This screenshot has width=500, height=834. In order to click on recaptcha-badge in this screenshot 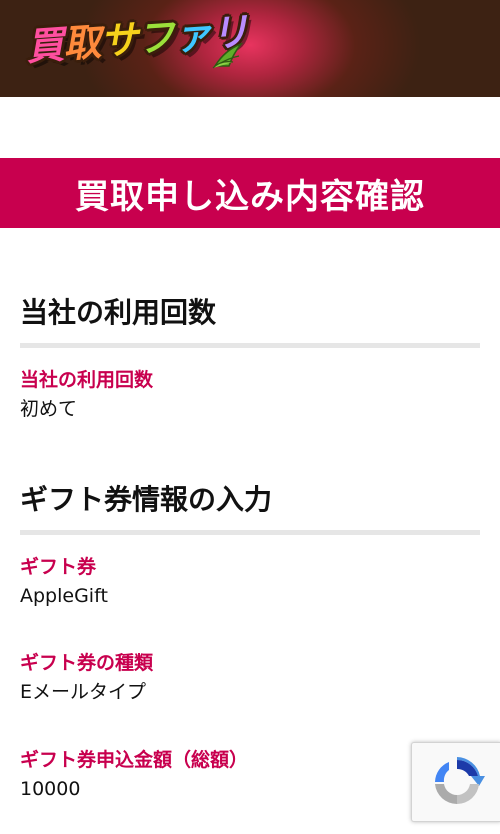, I will do `click(455, 782)`.